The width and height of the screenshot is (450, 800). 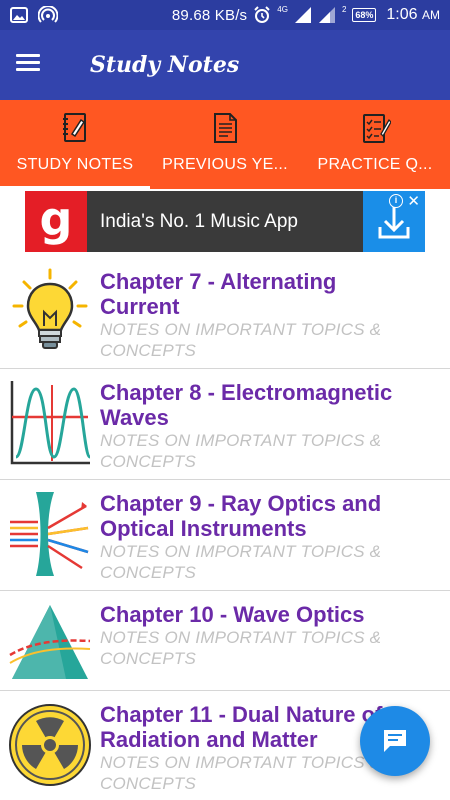 I want to click on network-speed: 89.68 KB/s, so click(x=209, y=15).